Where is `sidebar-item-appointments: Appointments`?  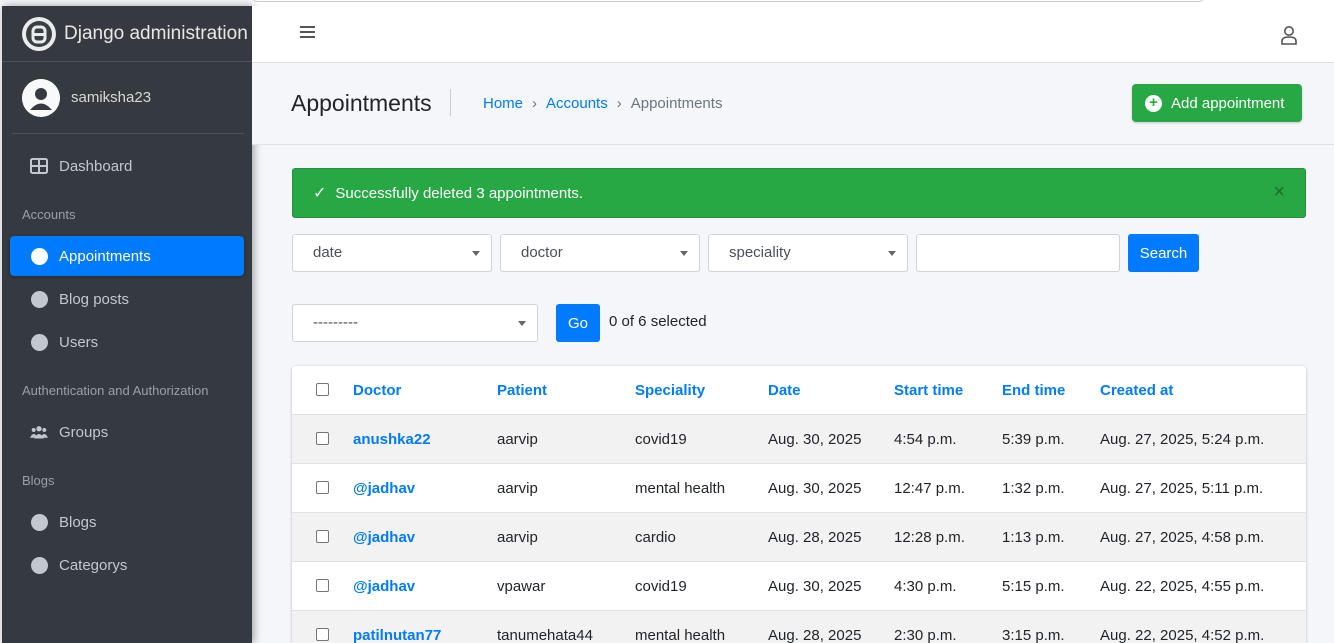
sidebar-item-appointments: Appointments is located at coordinates (127, 256).